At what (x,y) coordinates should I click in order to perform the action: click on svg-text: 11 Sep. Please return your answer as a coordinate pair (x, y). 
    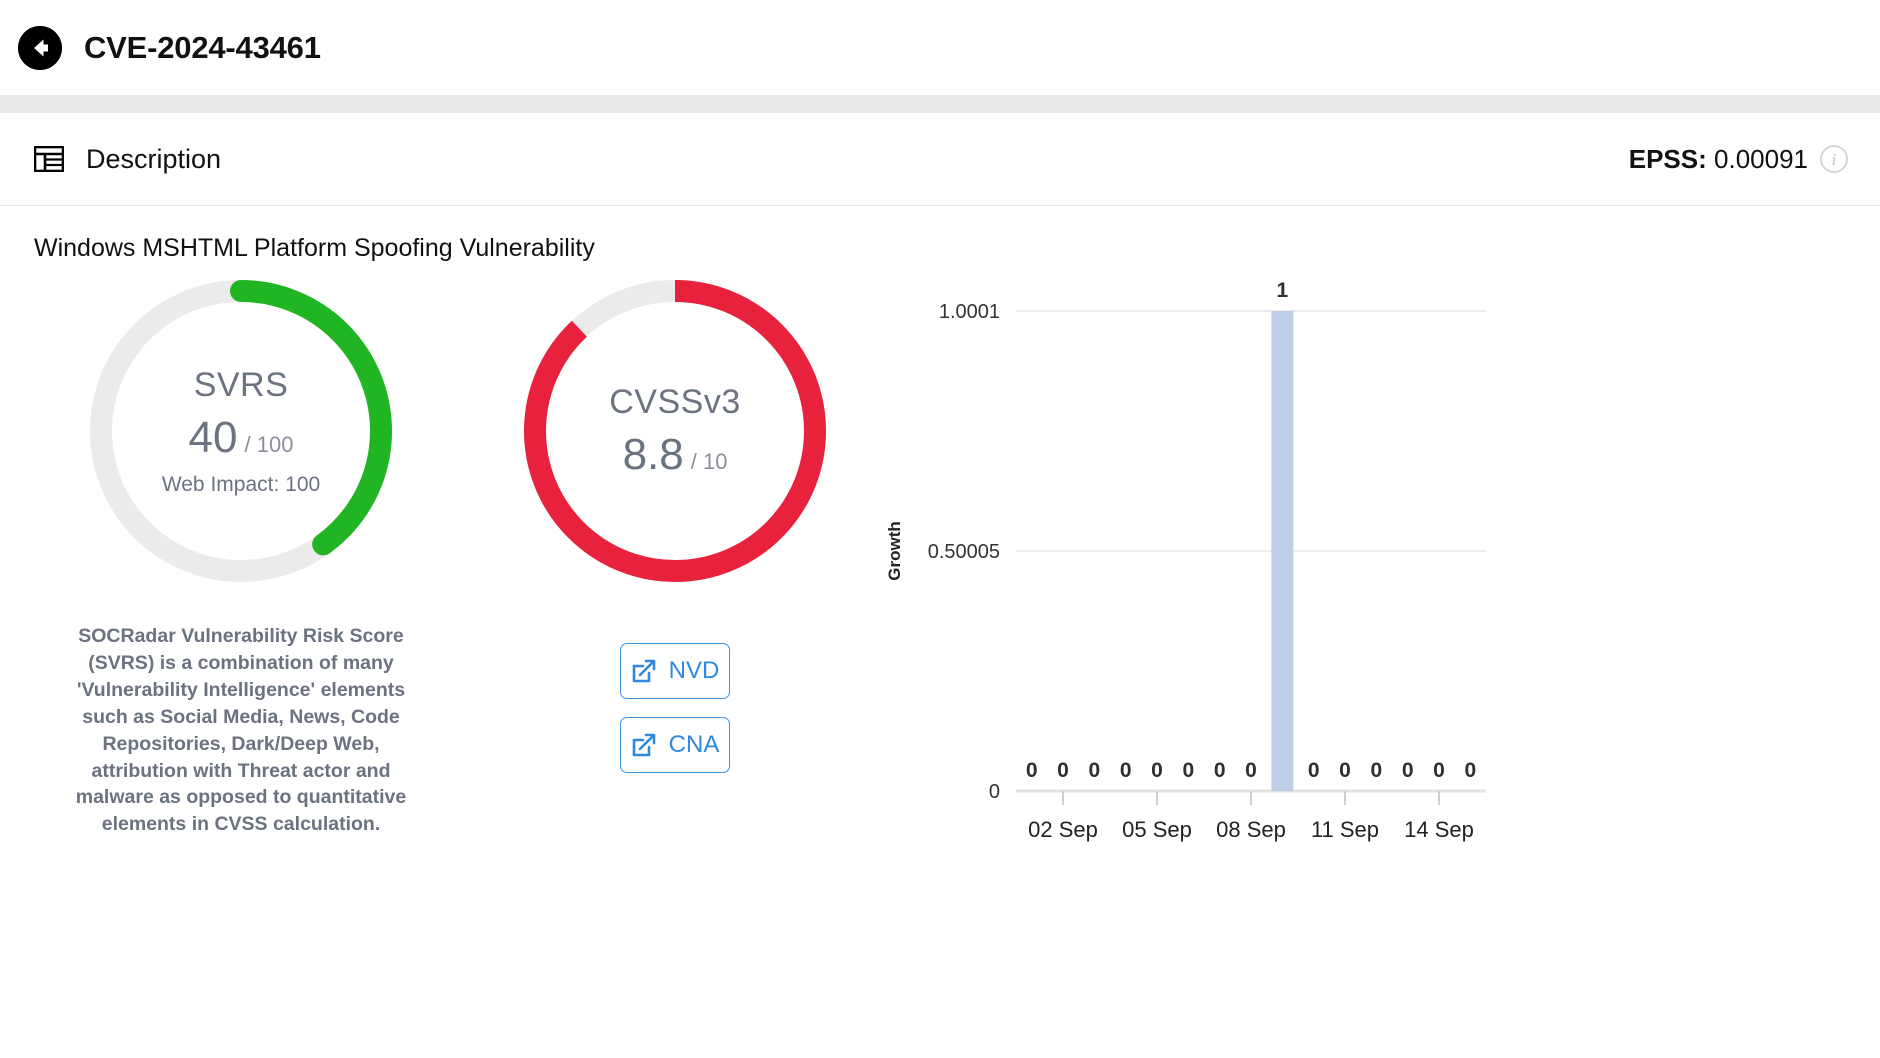
    Looking at the image, I should click on (1345, 829).